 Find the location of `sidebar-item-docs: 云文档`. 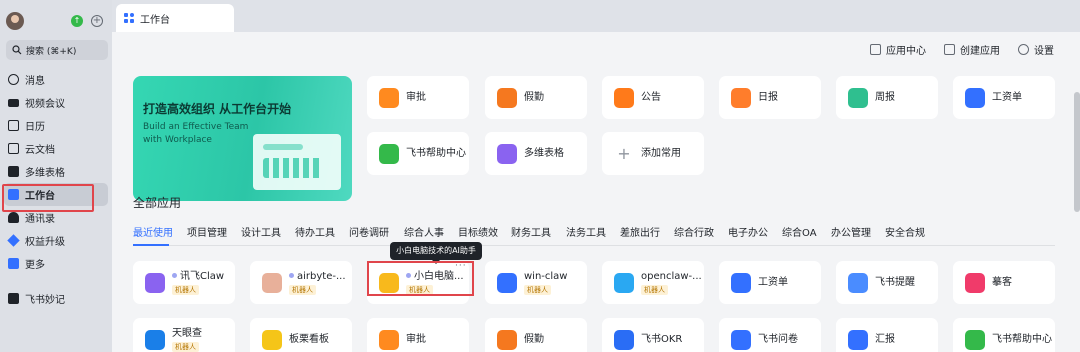

sidebar-item-docs: 云文档 is located at coordinates (56, 148).